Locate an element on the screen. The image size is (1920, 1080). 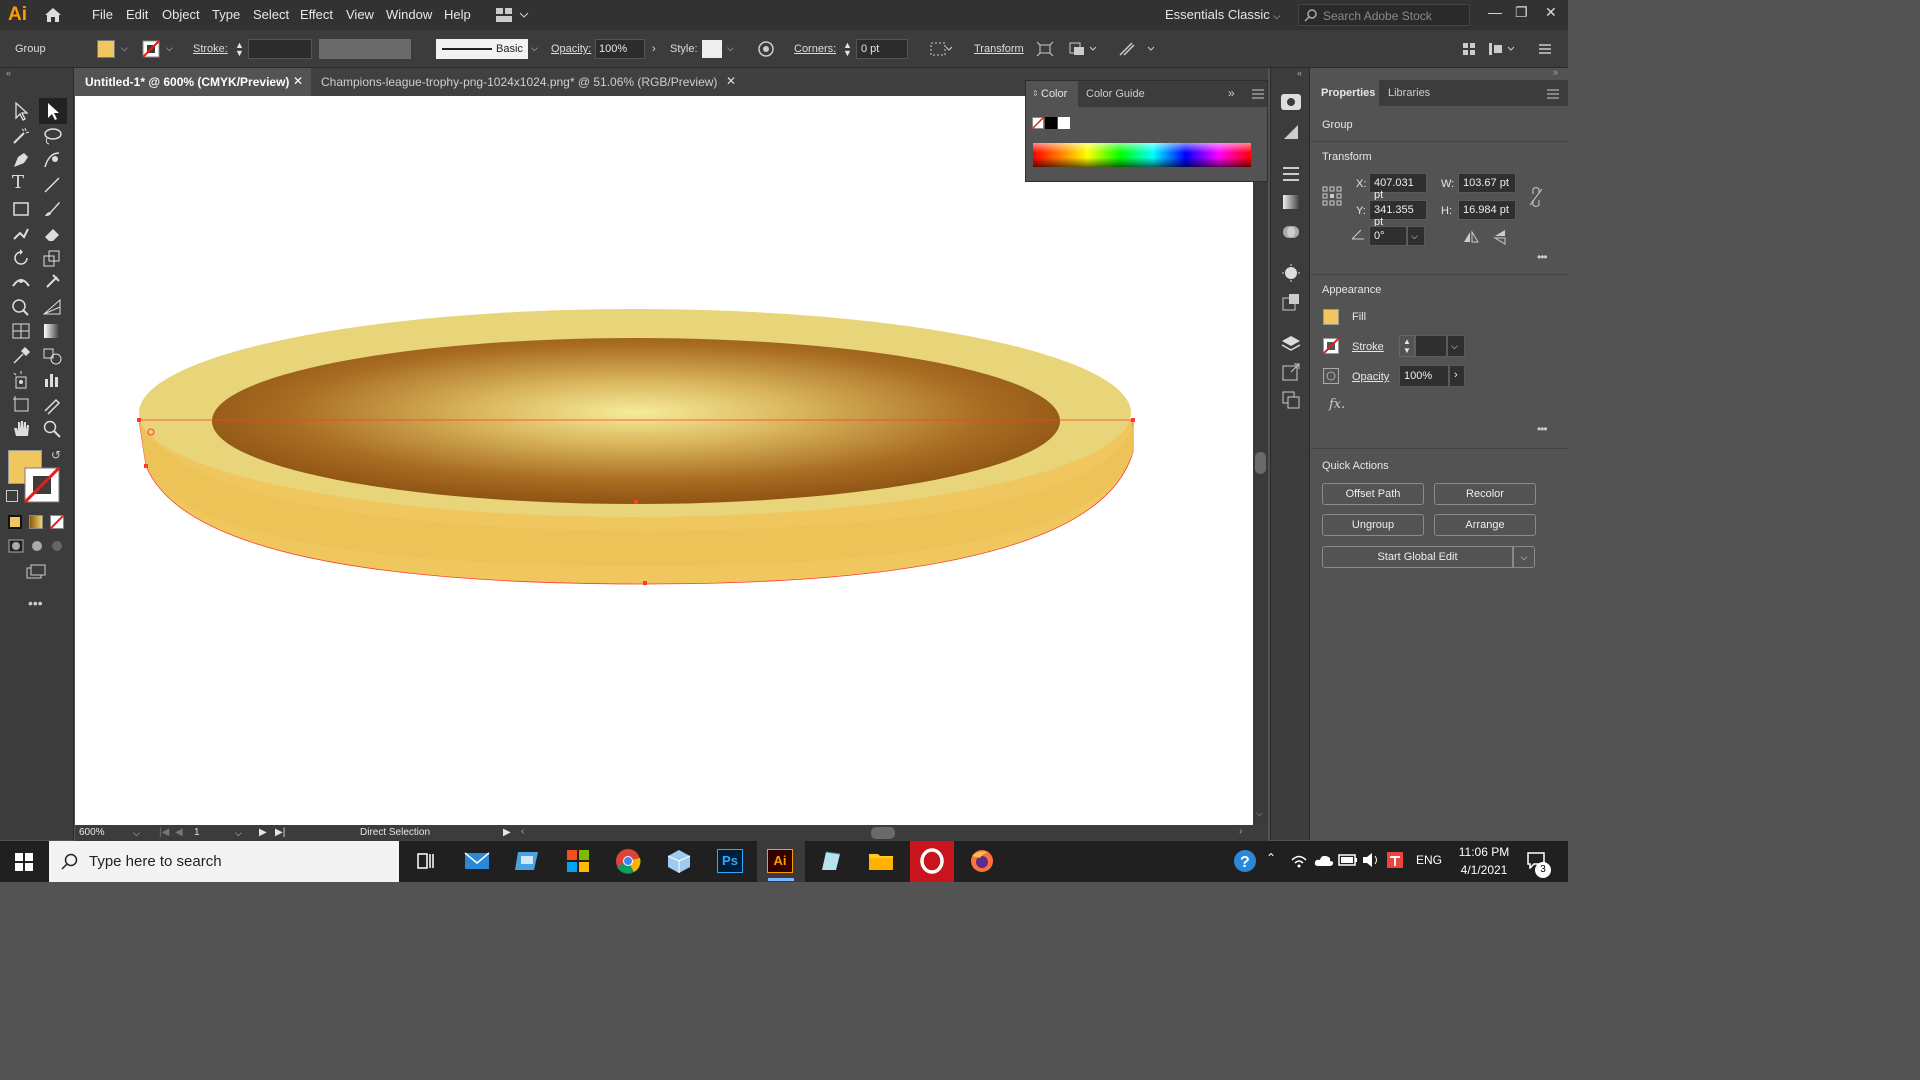
rotate-tool-icon is located at coordinates (21, 258).